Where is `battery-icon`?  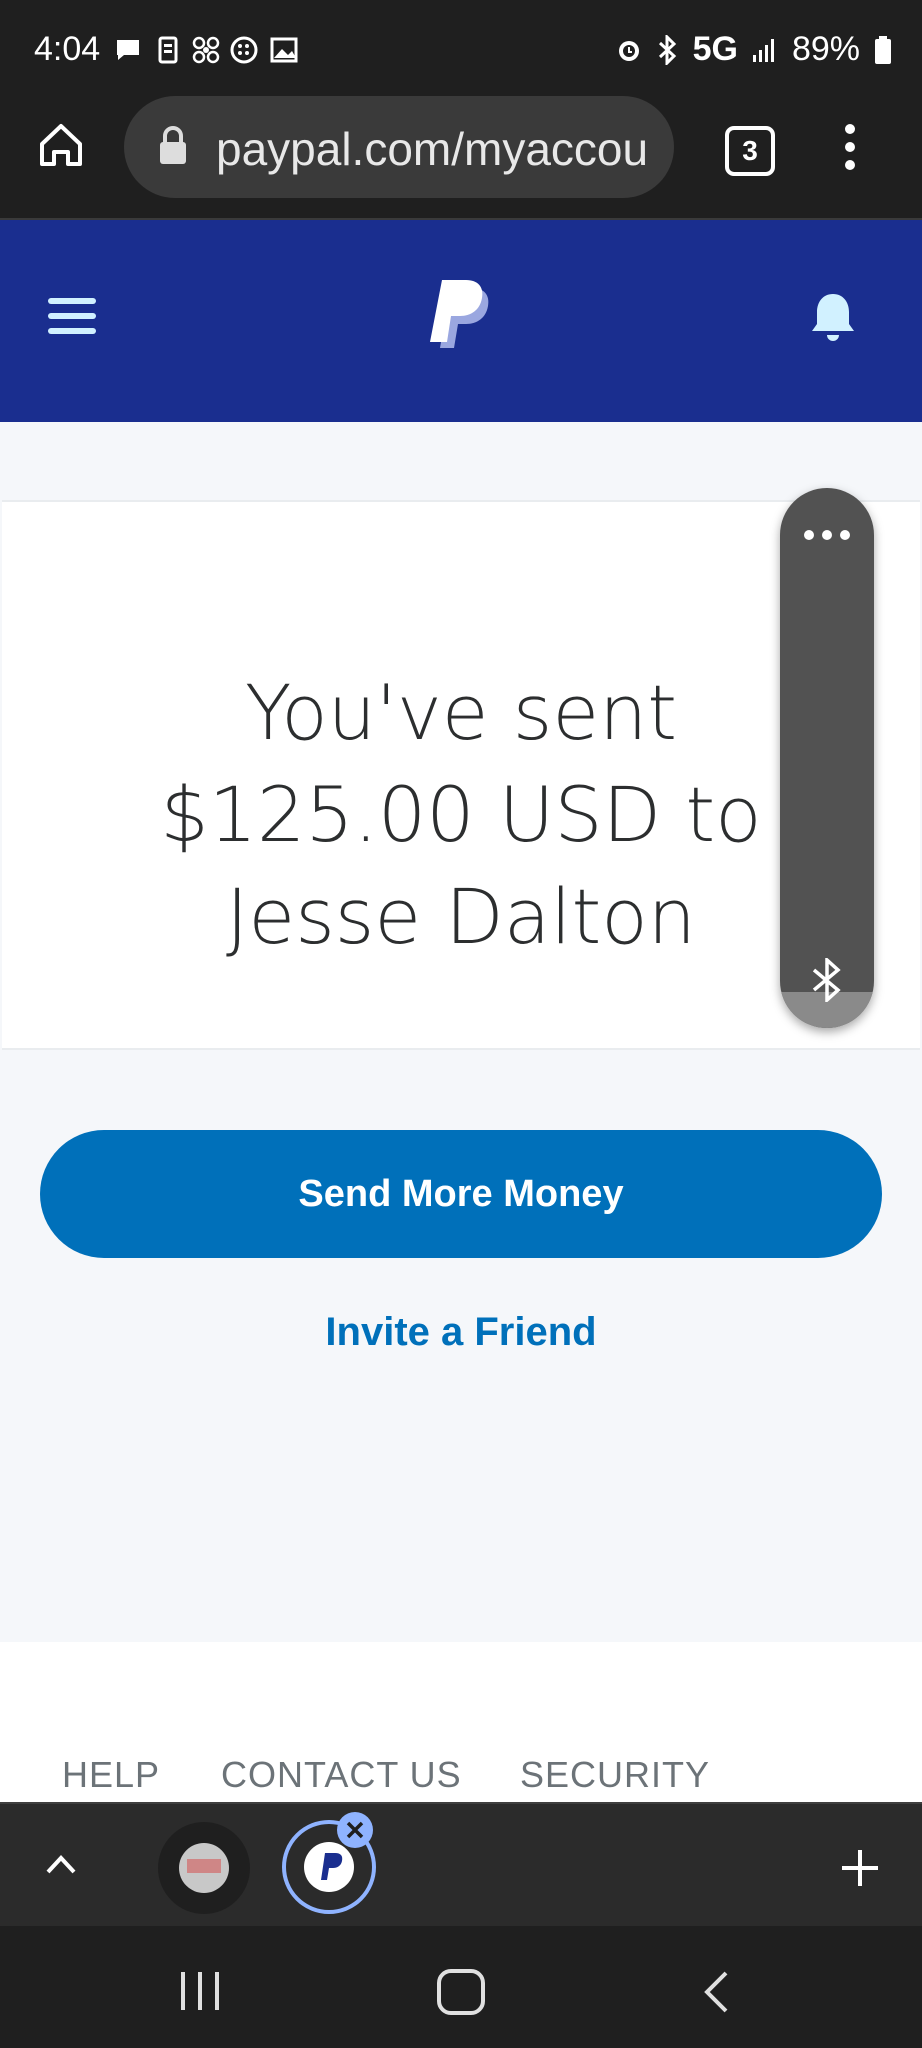
battery-icon is located at coordinates (883, 49).